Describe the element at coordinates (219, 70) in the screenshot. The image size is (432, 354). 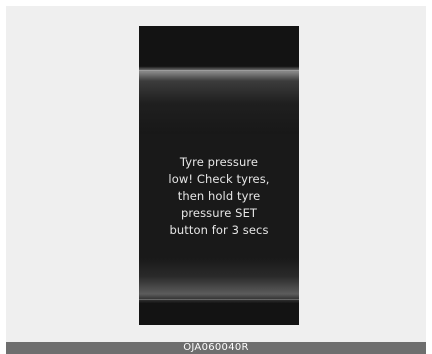
I see `display-top-highlight` at that location.